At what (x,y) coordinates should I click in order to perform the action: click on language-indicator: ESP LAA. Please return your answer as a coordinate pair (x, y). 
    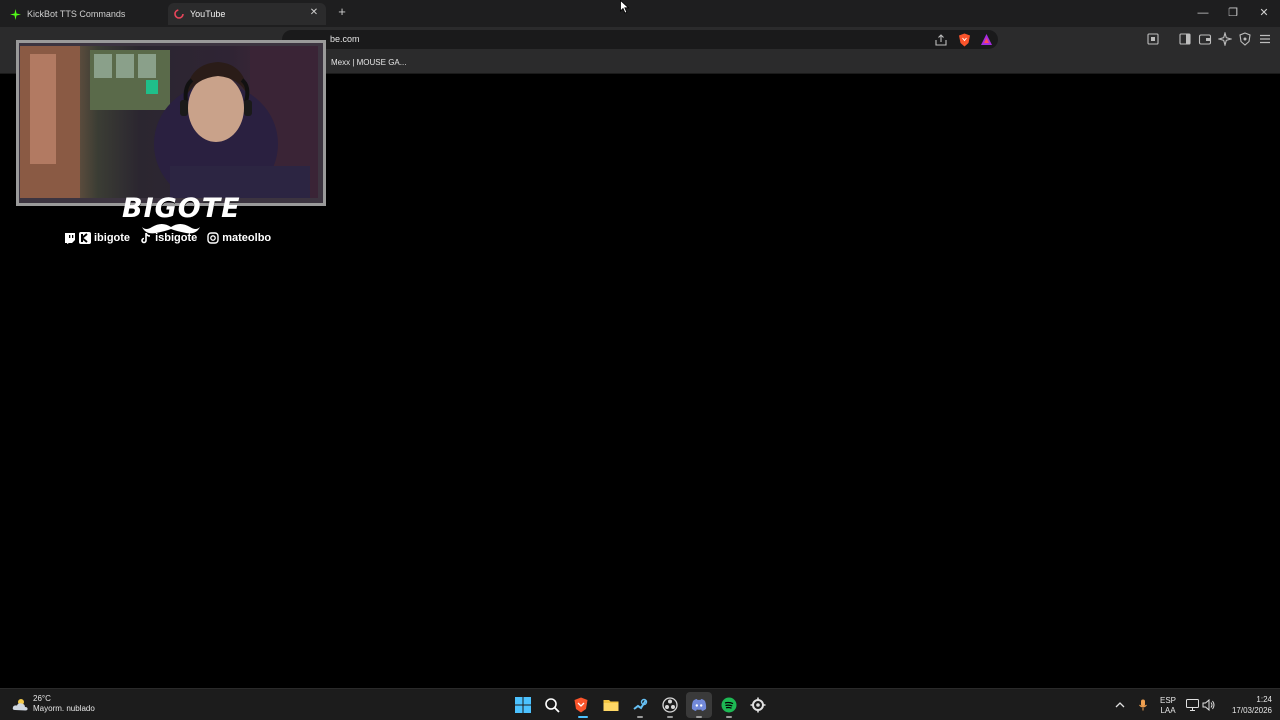
    Looking at the image, I should click on (1168, 706).